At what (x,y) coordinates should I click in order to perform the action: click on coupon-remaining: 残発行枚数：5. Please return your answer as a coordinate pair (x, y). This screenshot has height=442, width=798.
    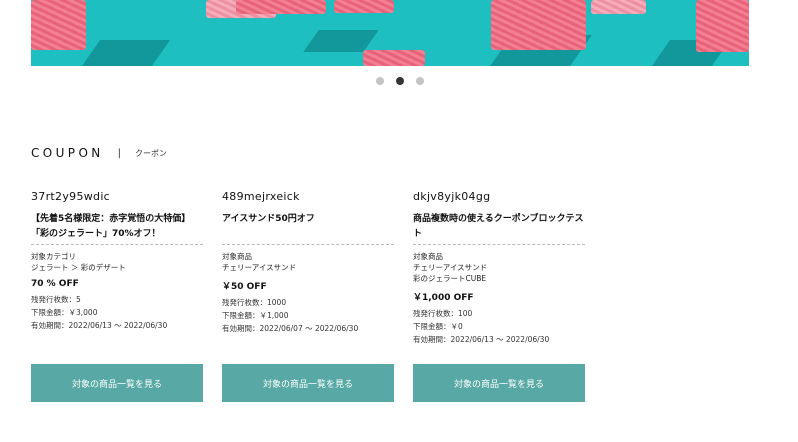
    Looking at the image, I should click on (56, 299).